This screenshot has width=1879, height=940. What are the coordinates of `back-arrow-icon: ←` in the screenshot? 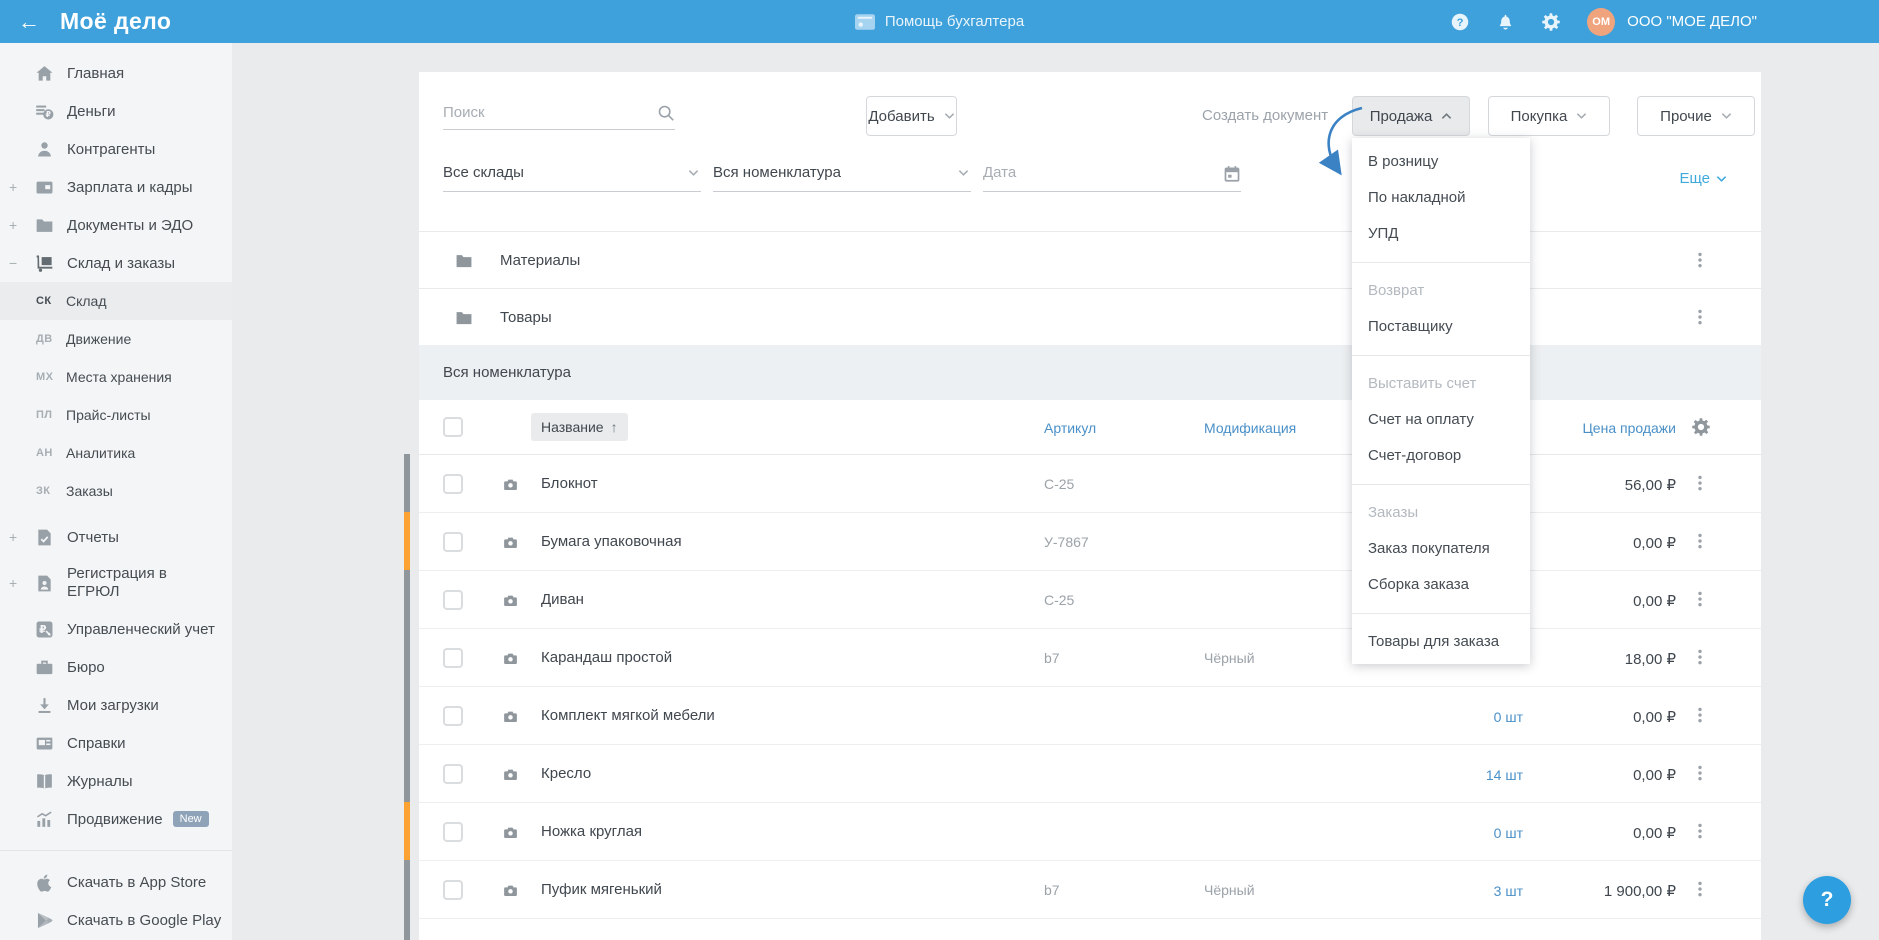 It's located at (29, 21).